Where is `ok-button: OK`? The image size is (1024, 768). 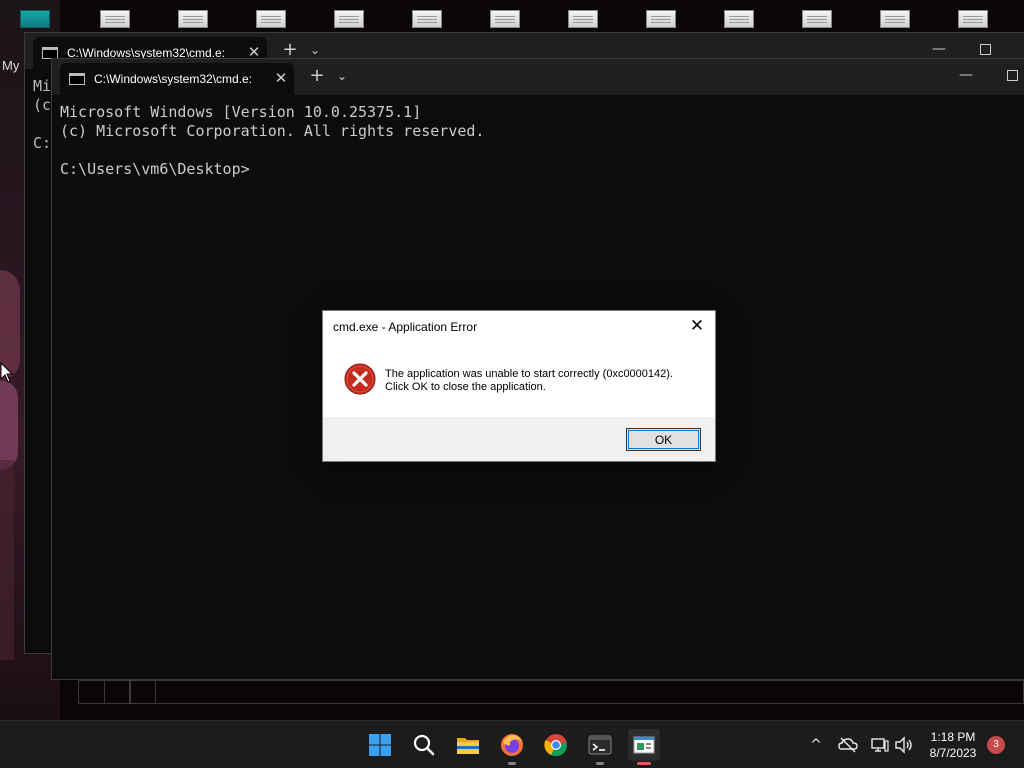
ok-button: OK is located at coordinates (663, 439).